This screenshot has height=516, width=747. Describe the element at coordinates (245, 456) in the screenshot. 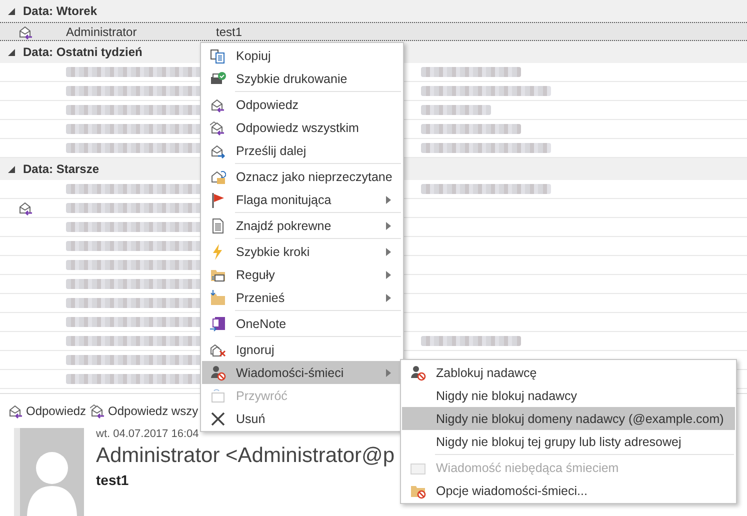

I see `message-sender: Administrator <Administrator@p` at that location.